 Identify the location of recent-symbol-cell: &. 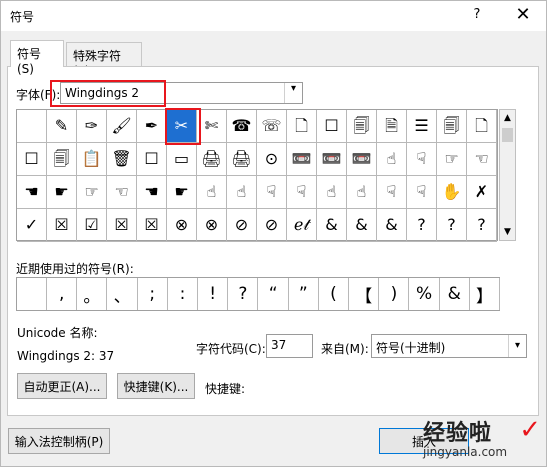
(455, 294).